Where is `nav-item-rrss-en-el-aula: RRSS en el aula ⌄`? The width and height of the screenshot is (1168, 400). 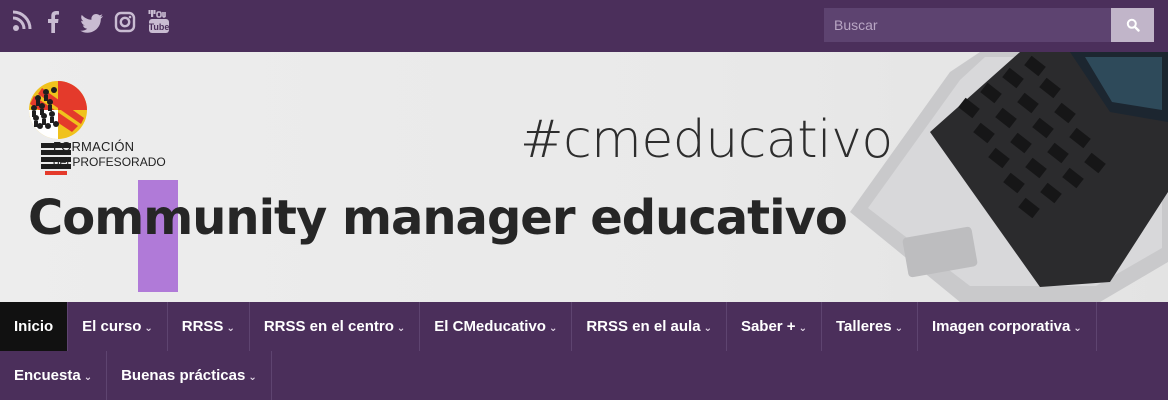
nav-item-rrss-en-el-aula: RRSS en el aula ⌄ is located at coordinates (649, 326).